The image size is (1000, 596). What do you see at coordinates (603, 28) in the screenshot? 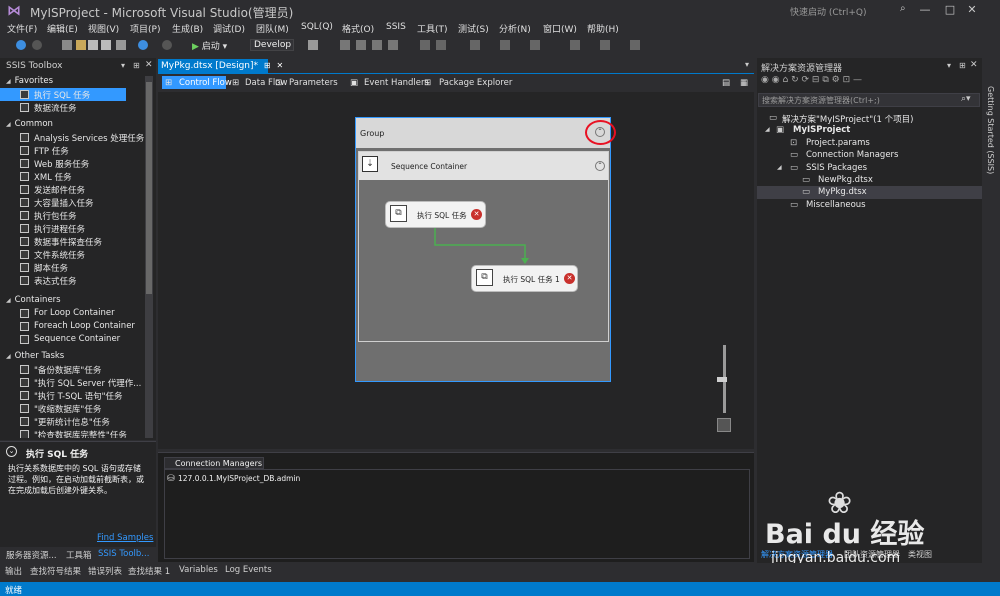
I see `menu-help: 帮助(H)` at bounding box center [603, 28].